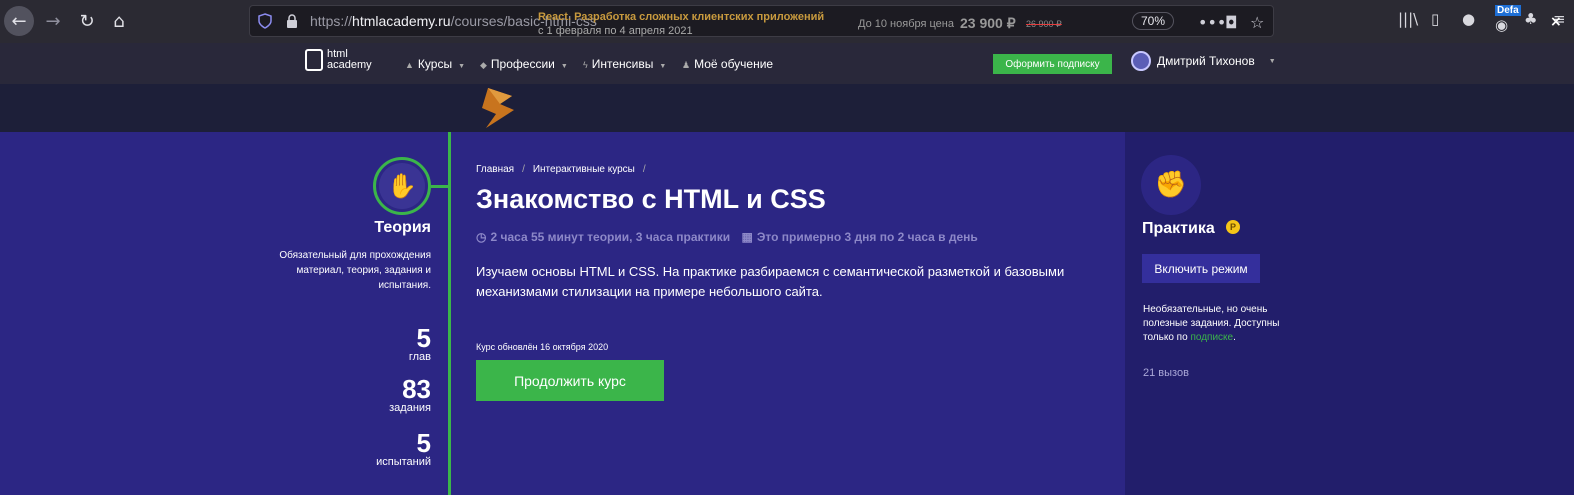  Describe the element at coordinates (1141, 61) in the screenshot. I see `avatar` at that location.